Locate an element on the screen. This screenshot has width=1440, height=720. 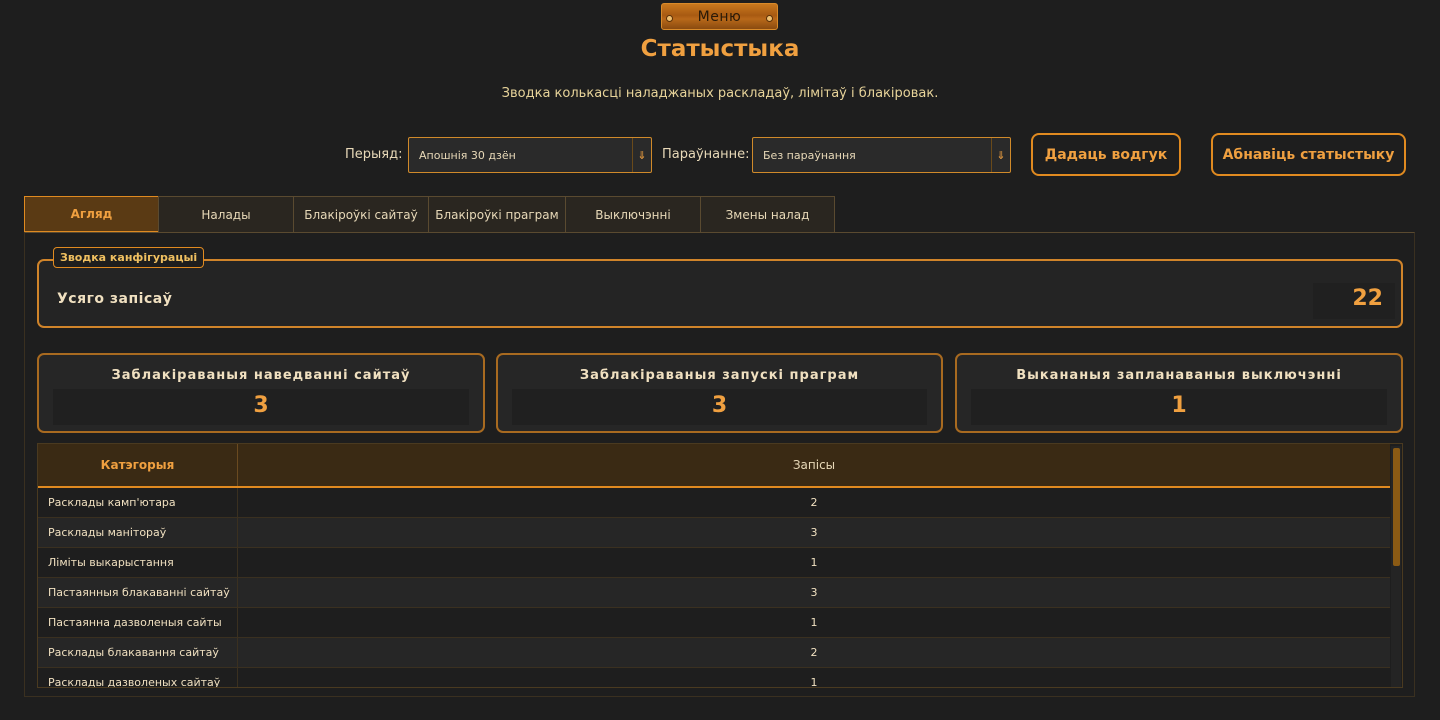
period-select: Апошнія 30 дзён ⇓ is located at coordinates (530, 155).